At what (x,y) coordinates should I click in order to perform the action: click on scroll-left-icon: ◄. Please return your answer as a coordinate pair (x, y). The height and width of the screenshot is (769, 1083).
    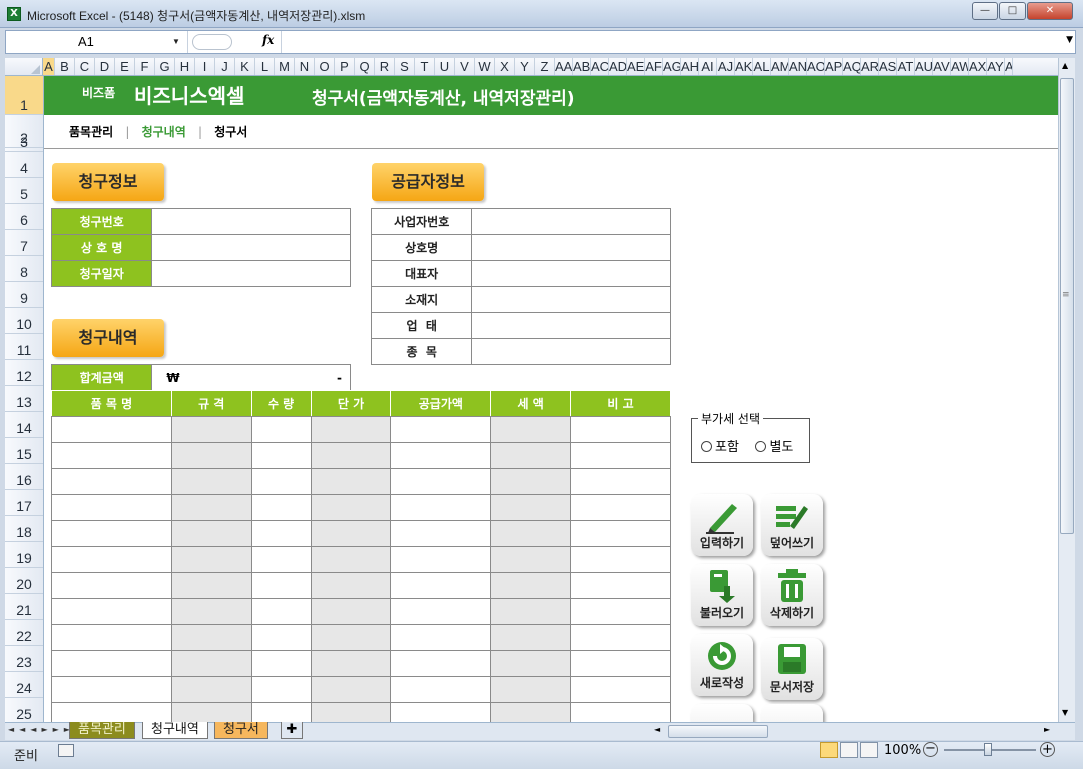
    Looking at the image, I should click on (657, 729).